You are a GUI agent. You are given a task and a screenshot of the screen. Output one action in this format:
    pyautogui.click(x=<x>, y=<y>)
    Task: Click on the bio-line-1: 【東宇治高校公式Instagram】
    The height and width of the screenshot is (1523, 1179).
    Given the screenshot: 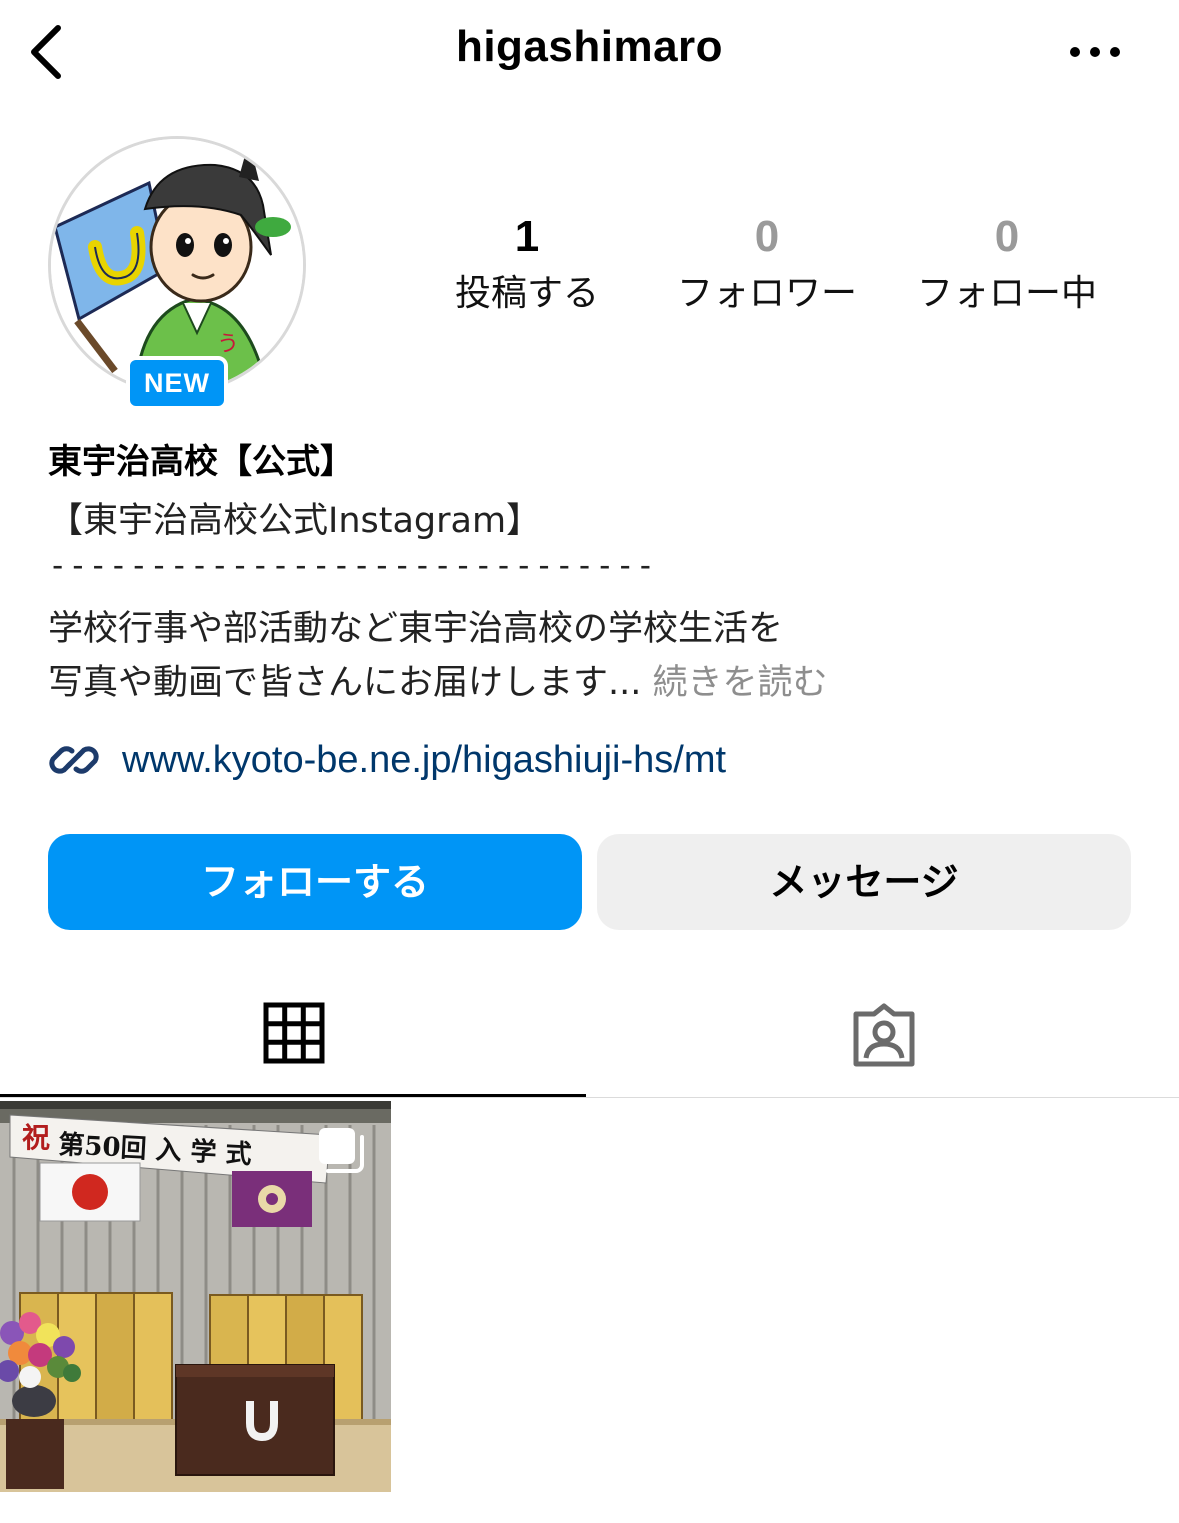 What is the action you would take?
    pyautogui.click(x=295, y=521)
    